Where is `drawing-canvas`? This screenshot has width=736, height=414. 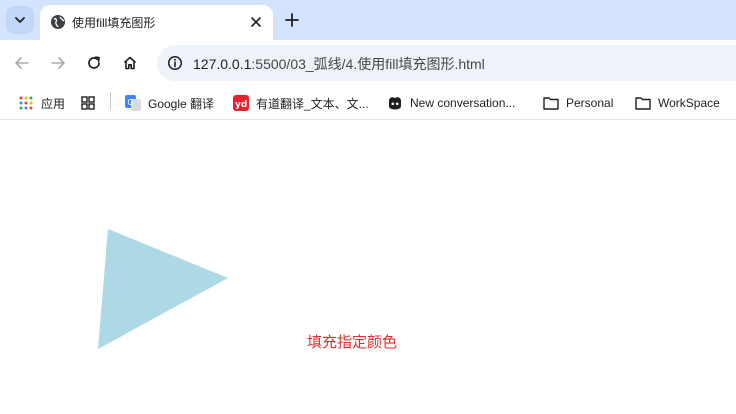 drawing-canvas is located at coordinates (163, 289).